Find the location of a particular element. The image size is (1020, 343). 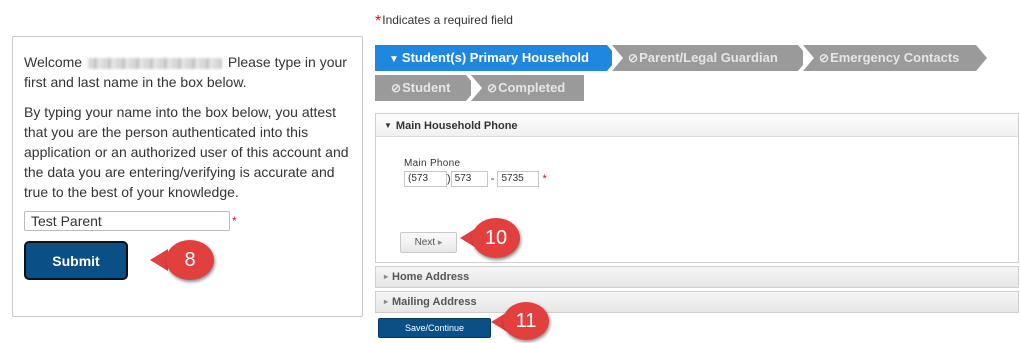

step-student: ⊘Student is located at coordinates (426, 88).